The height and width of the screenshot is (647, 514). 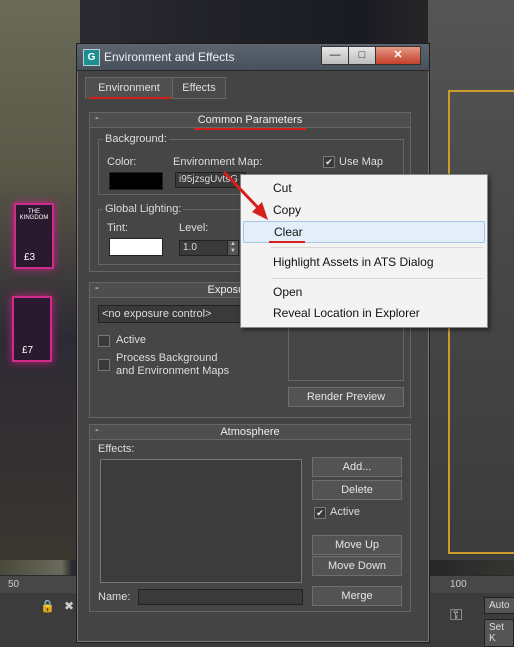 What do you see at coordinates (363, 292) in the screenshot?
I see `menu-item-open: Open` at bounding box center [363, 292].